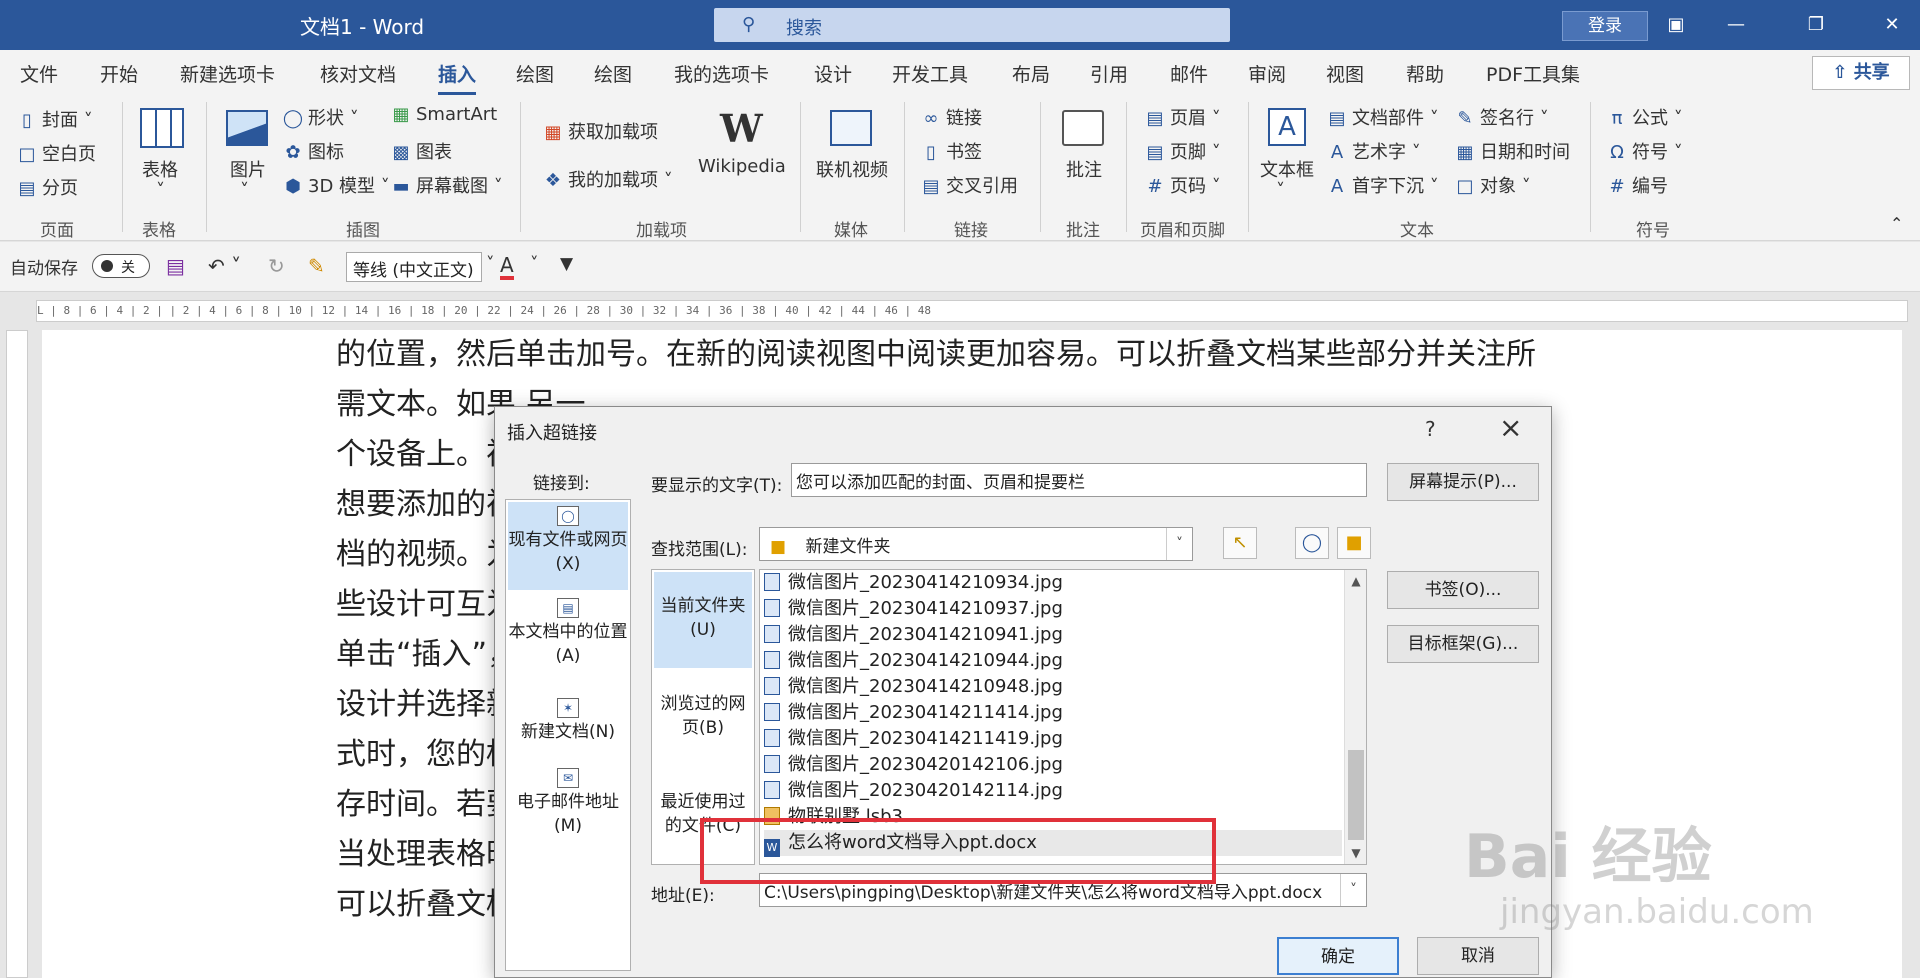 The height and width of the screenshot is (978, 1920). What do you see at coordinates (913, 687) in the screenshot?
I see `file-item: 微信图片_20230414210948.jpg` at bounding box center [913, 687].